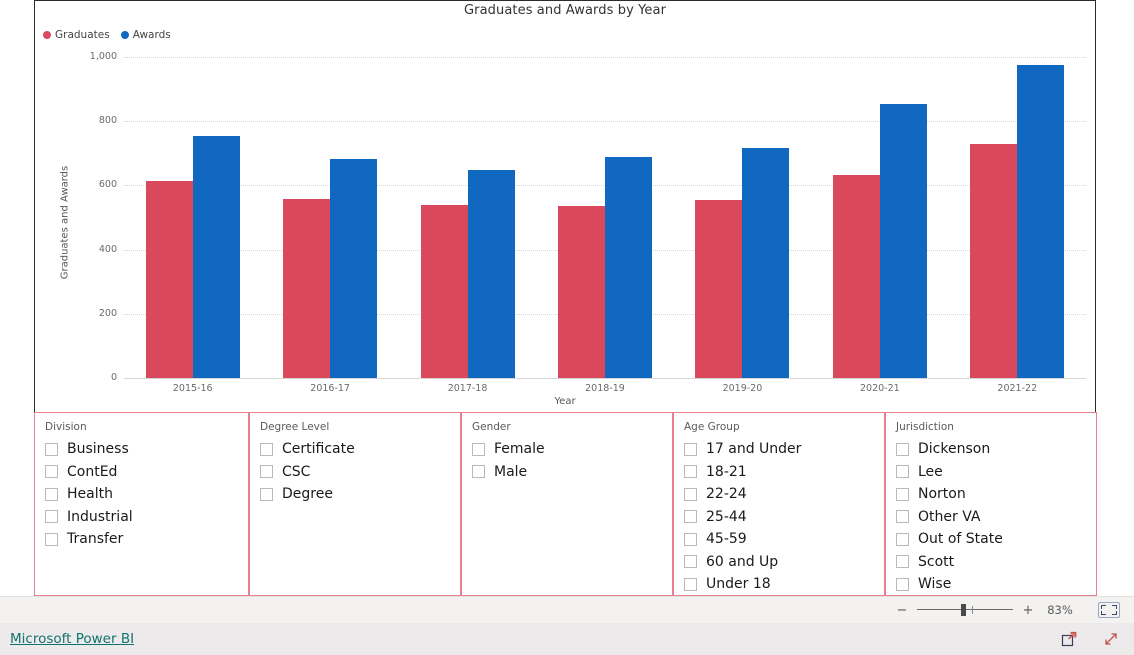 This screenshot has height=655, width=1134. What do you see at coordinates (141, 449) in the screenshot?
I see `slicer-option: Business` at bounding box center [141, 449].